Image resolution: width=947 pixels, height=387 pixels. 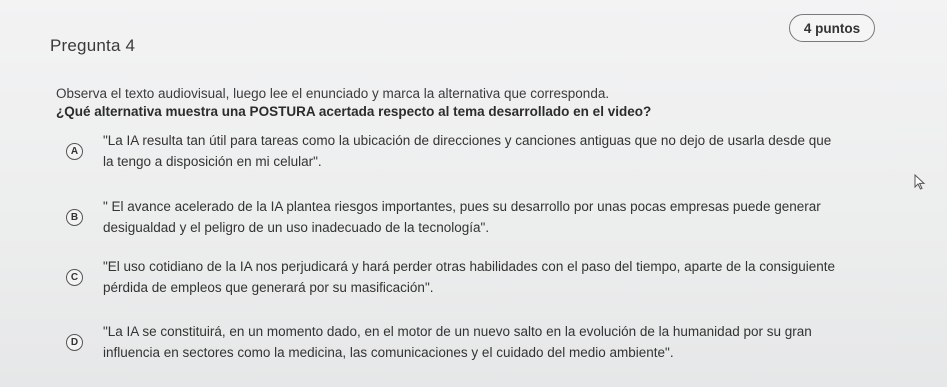 I want to click on option-a-line-2: la tengo a disposición en mi celular"., so click(x=212, y=161).